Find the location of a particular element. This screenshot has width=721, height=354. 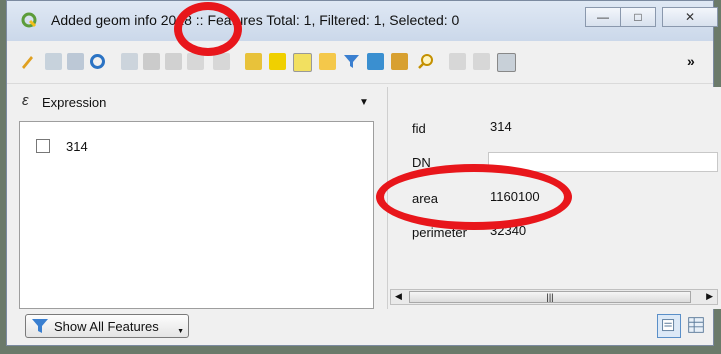

annotation-circle-area is located at coordinates (474, 197).